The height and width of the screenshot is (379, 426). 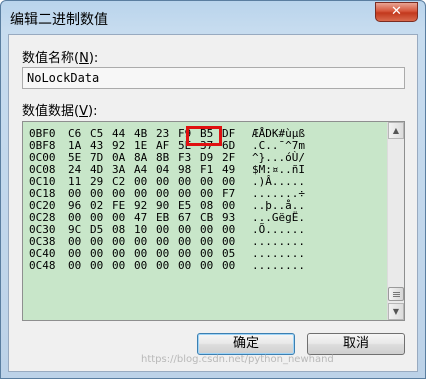 What do you see at coordinates (74, 206) in the screenshot?
I see `hex-byte: 96` at bounding box center [74, 206].